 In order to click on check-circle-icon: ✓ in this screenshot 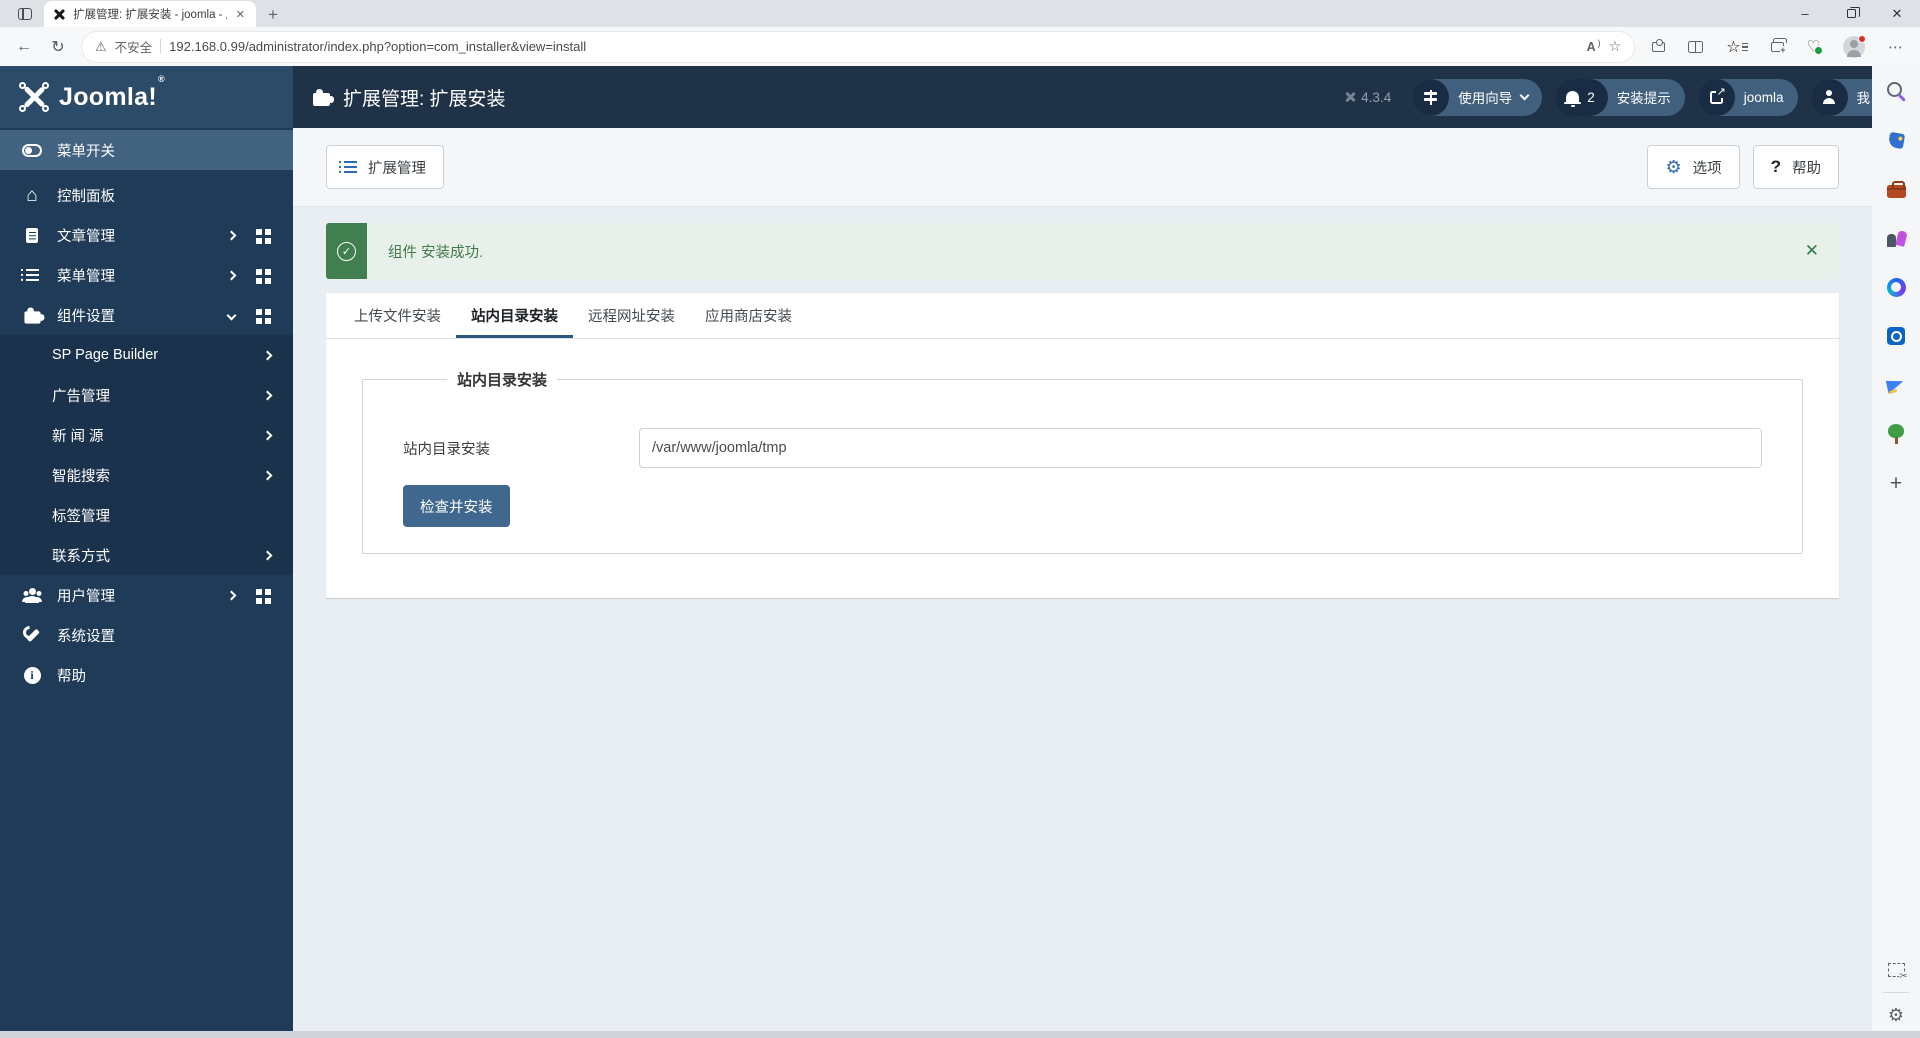, I will do `click(346, 251)`.